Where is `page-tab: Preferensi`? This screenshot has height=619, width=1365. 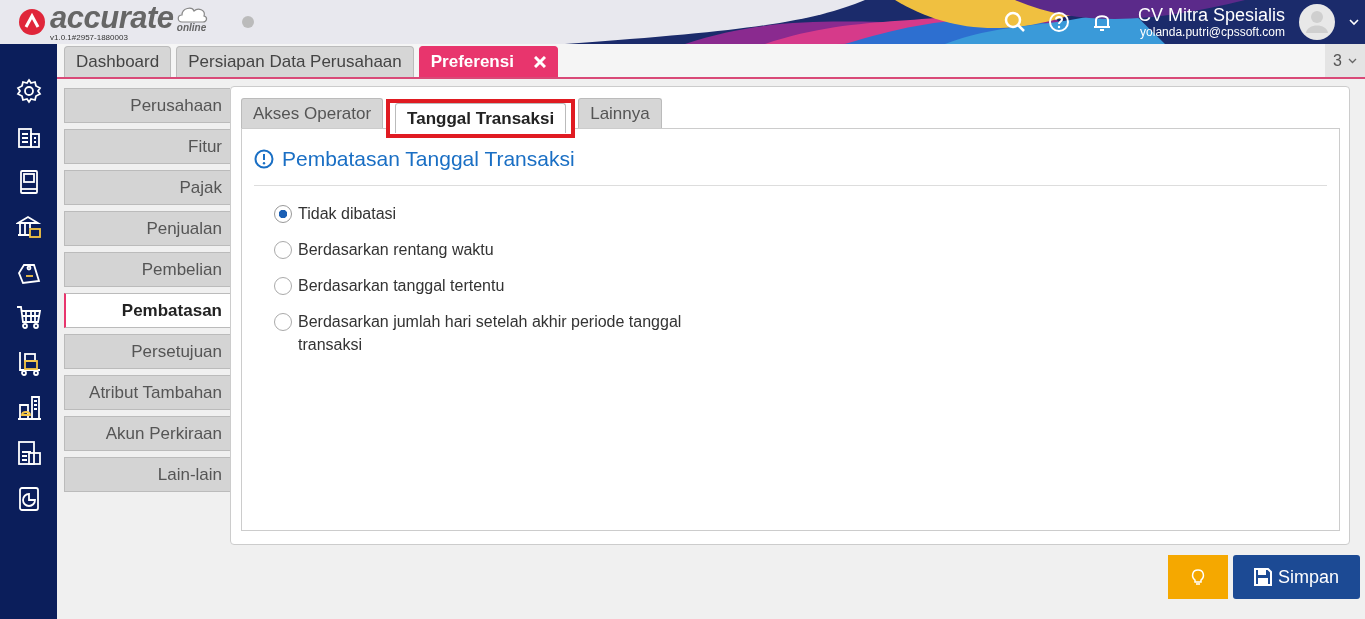 page-tab: Preferensi is located at coordinates (488, 61).